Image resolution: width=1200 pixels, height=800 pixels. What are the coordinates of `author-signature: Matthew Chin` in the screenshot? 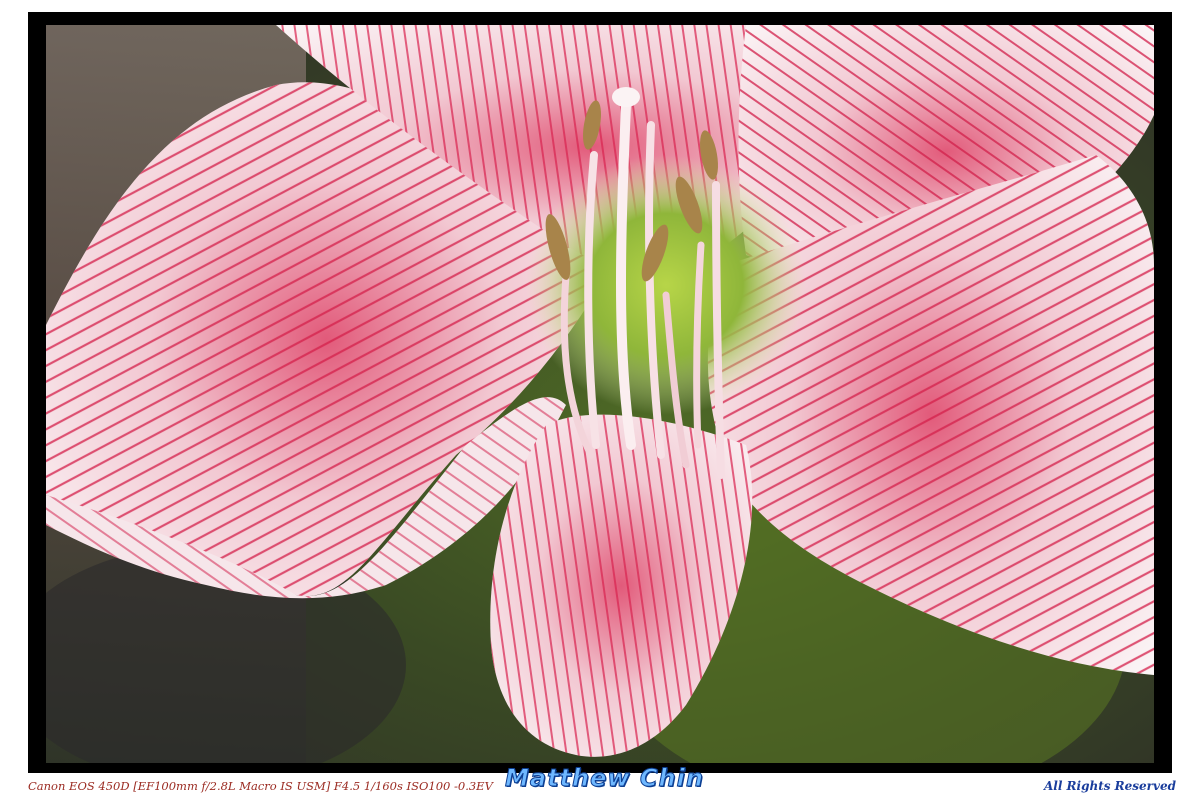 It's located at (604, 778).